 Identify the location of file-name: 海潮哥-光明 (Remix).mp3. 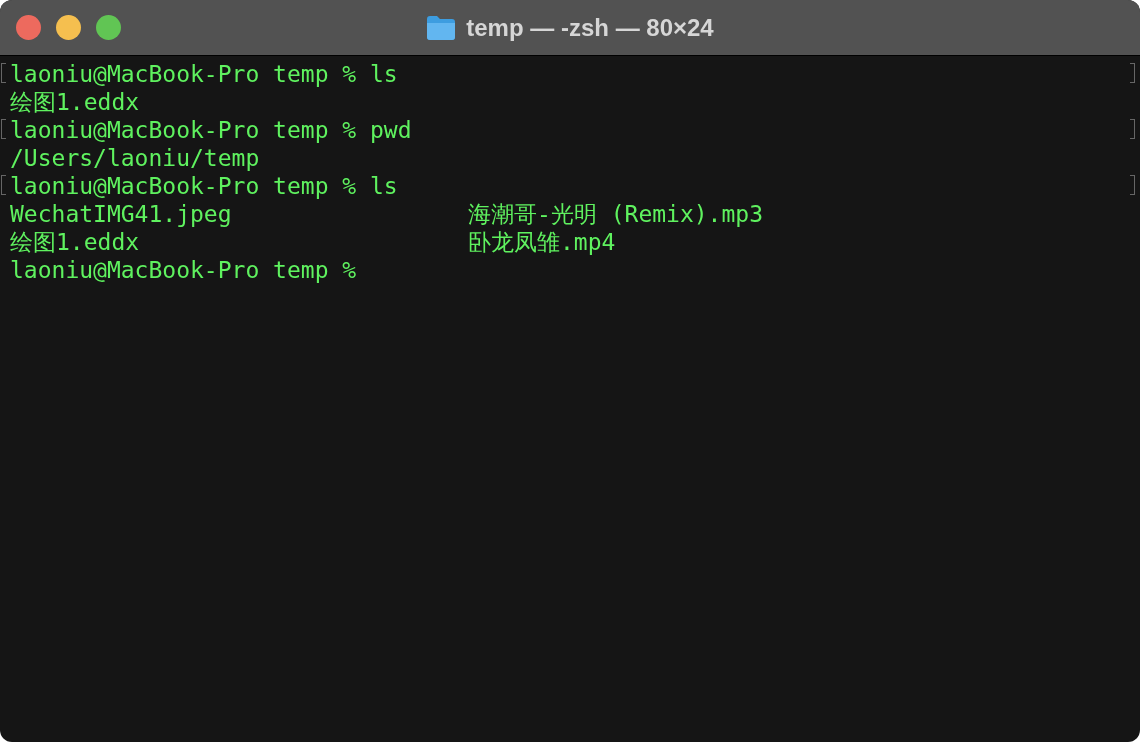
(615, 214).